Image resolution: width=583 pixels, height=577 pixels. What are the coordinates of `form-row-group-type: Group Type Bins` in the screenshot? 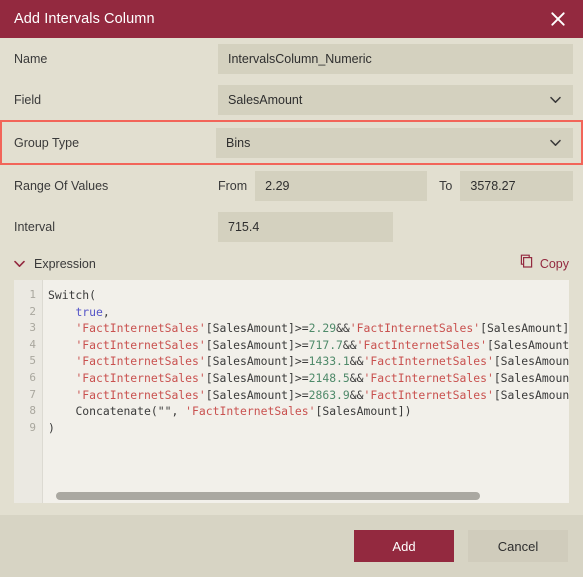 It's located at (291, 142).